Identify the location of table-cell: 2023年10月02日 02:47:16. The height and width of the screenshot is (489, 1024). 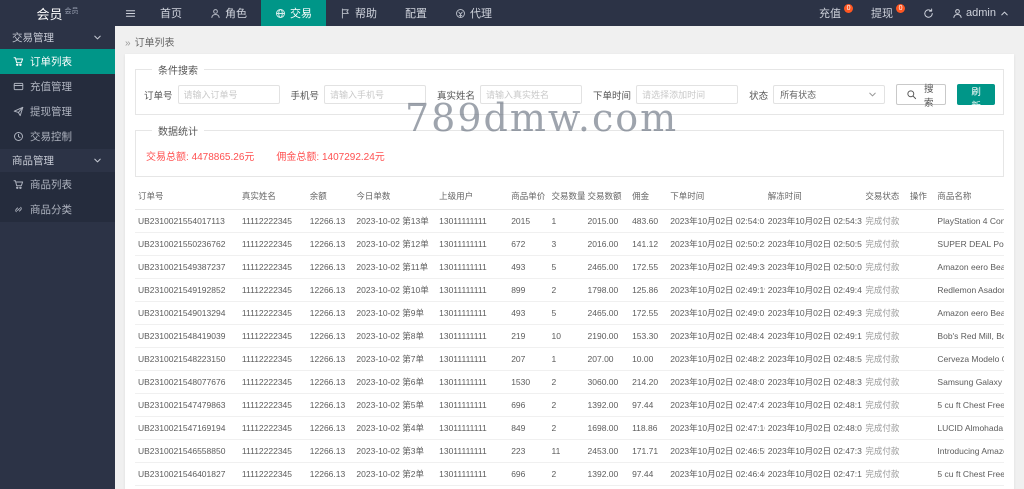
(716, 428).